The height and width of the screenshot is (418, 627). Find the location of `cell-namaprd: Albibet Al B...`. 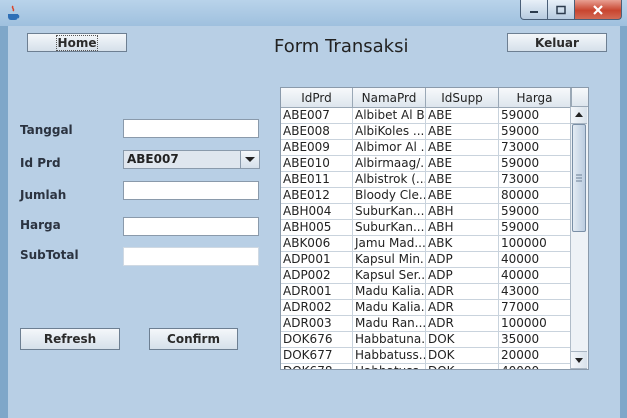

cell-namaprd: Albibet Al B... is located at coordinates (389, 115).